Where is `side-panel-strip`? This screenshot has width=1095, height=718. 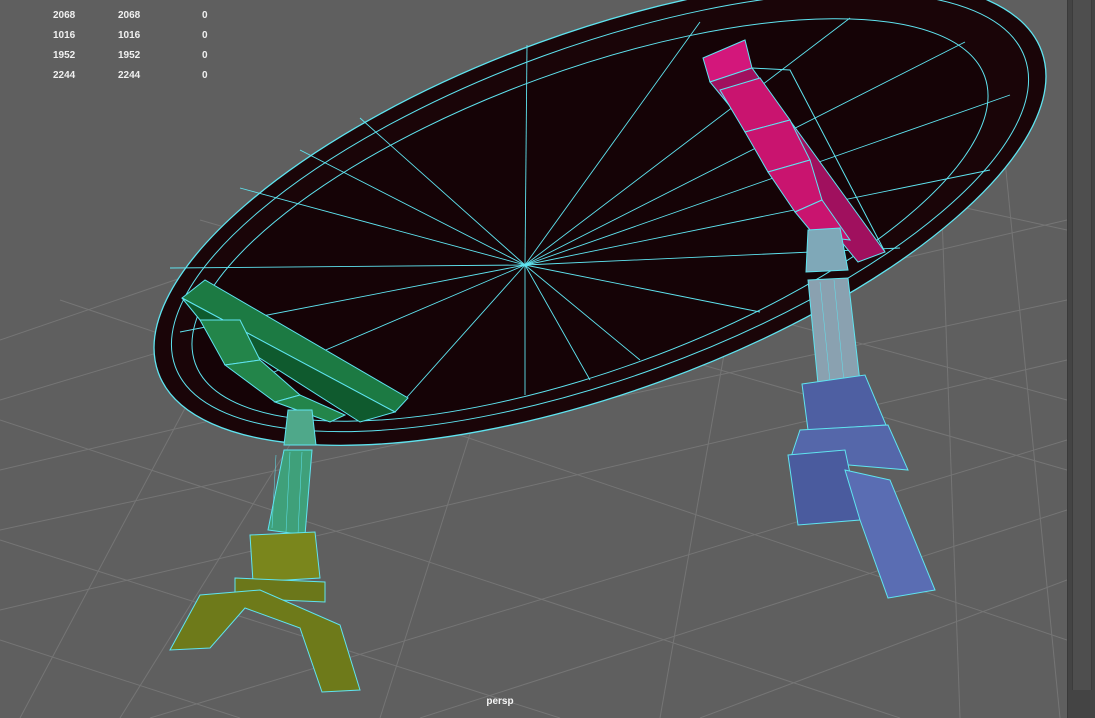
side-panel-strip is located at coordinates (1082, 345).